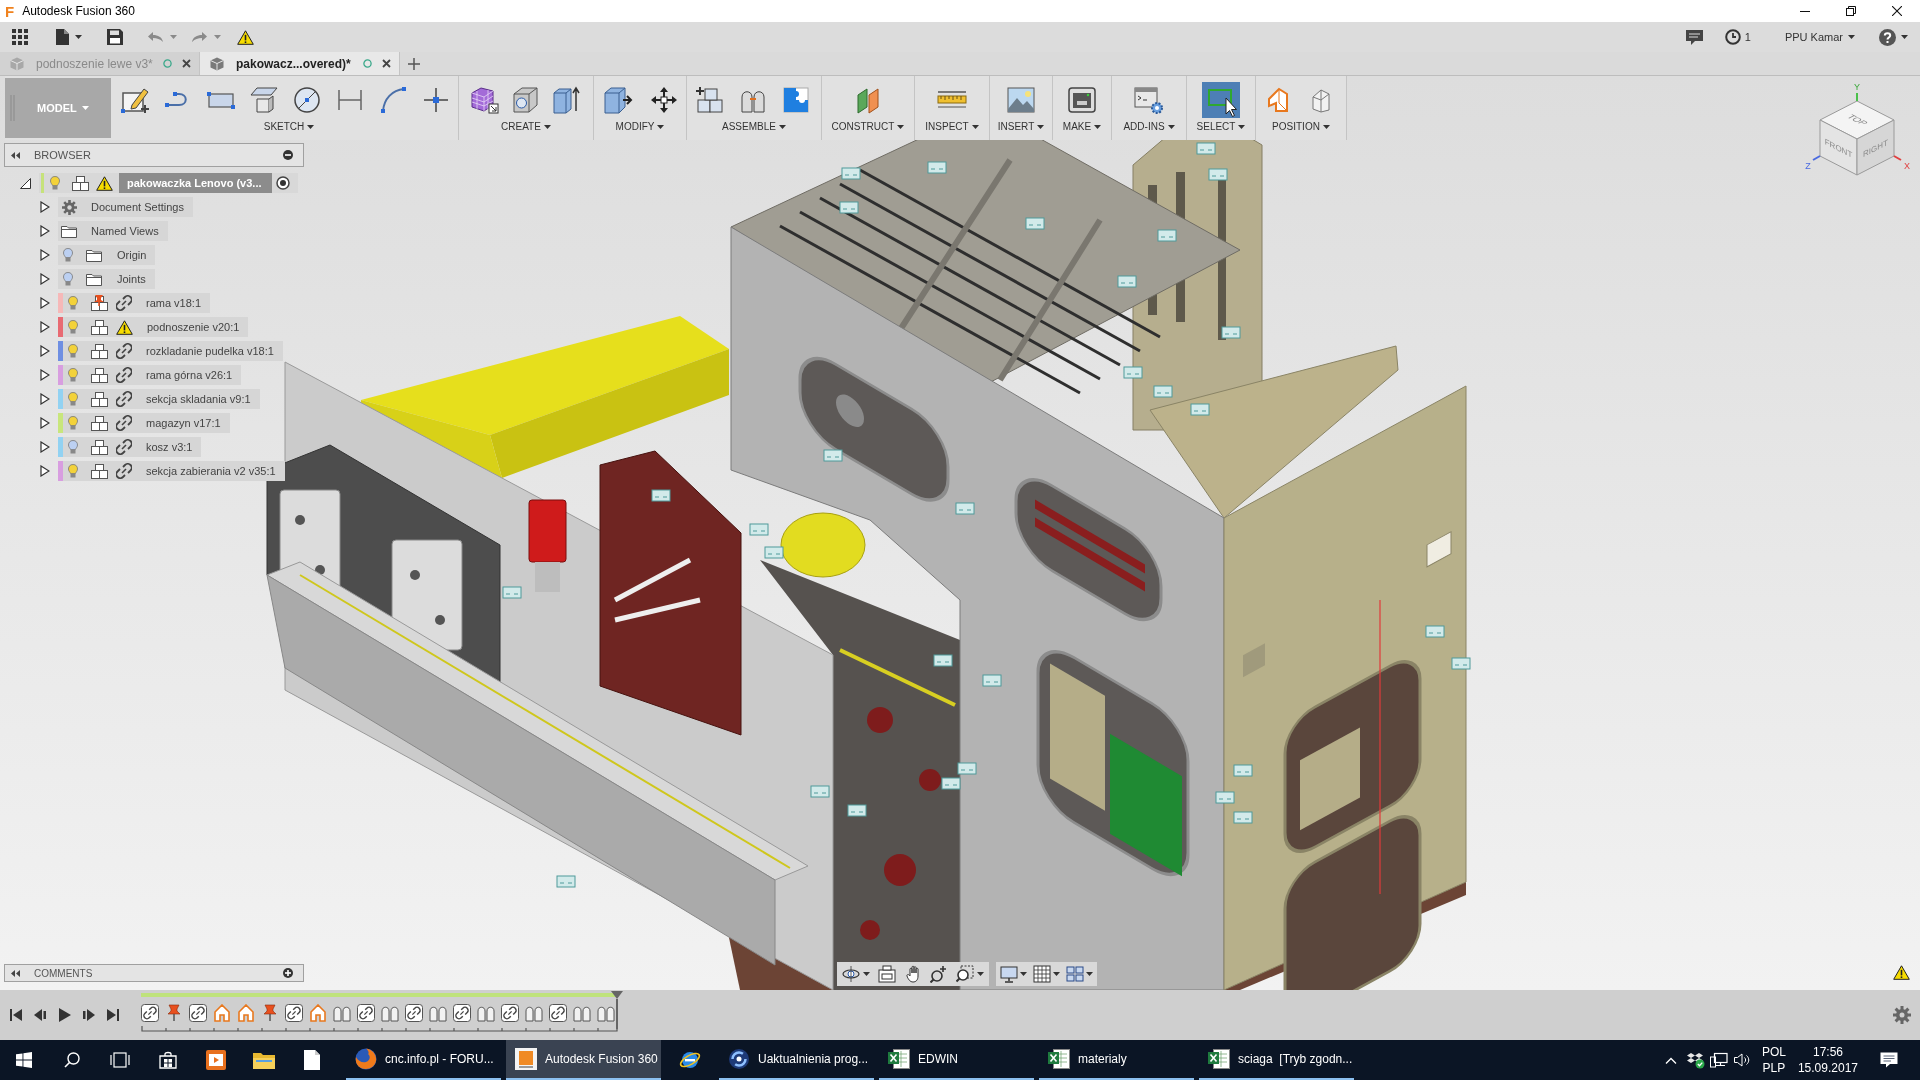  I want to click on toolbar-menu: CREATE, so click(526, 127).